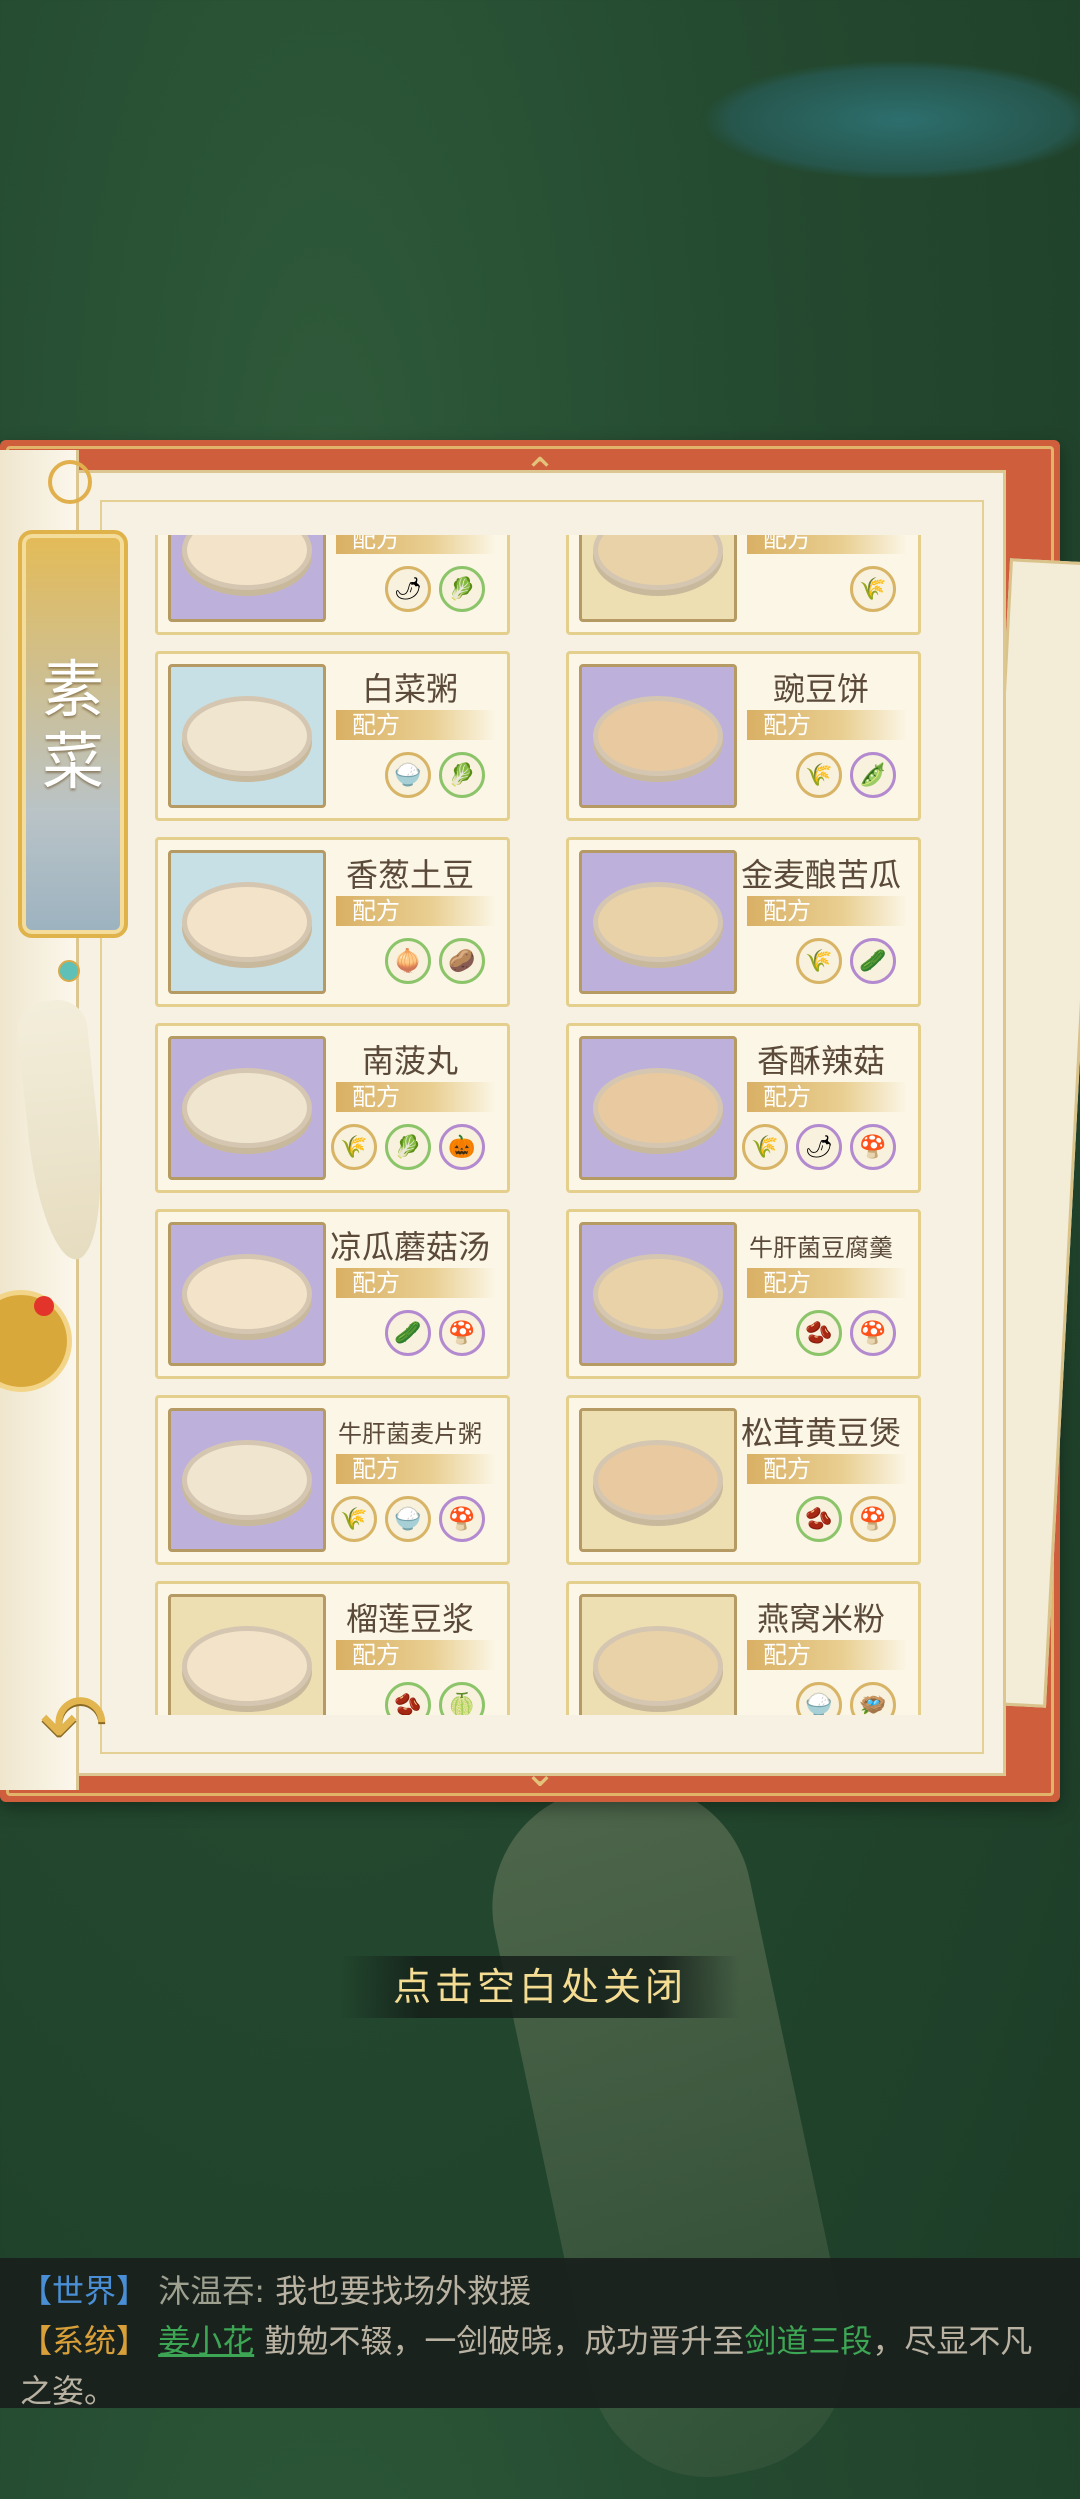 The width and height of the screenshot is (1080, 2499). What do you see at coordinates (743, 1480) in the screenshot?
I see `recipe-card: 松茸黄豆煲 配方 🫘 🍄` at bounding box center [743, 1480].